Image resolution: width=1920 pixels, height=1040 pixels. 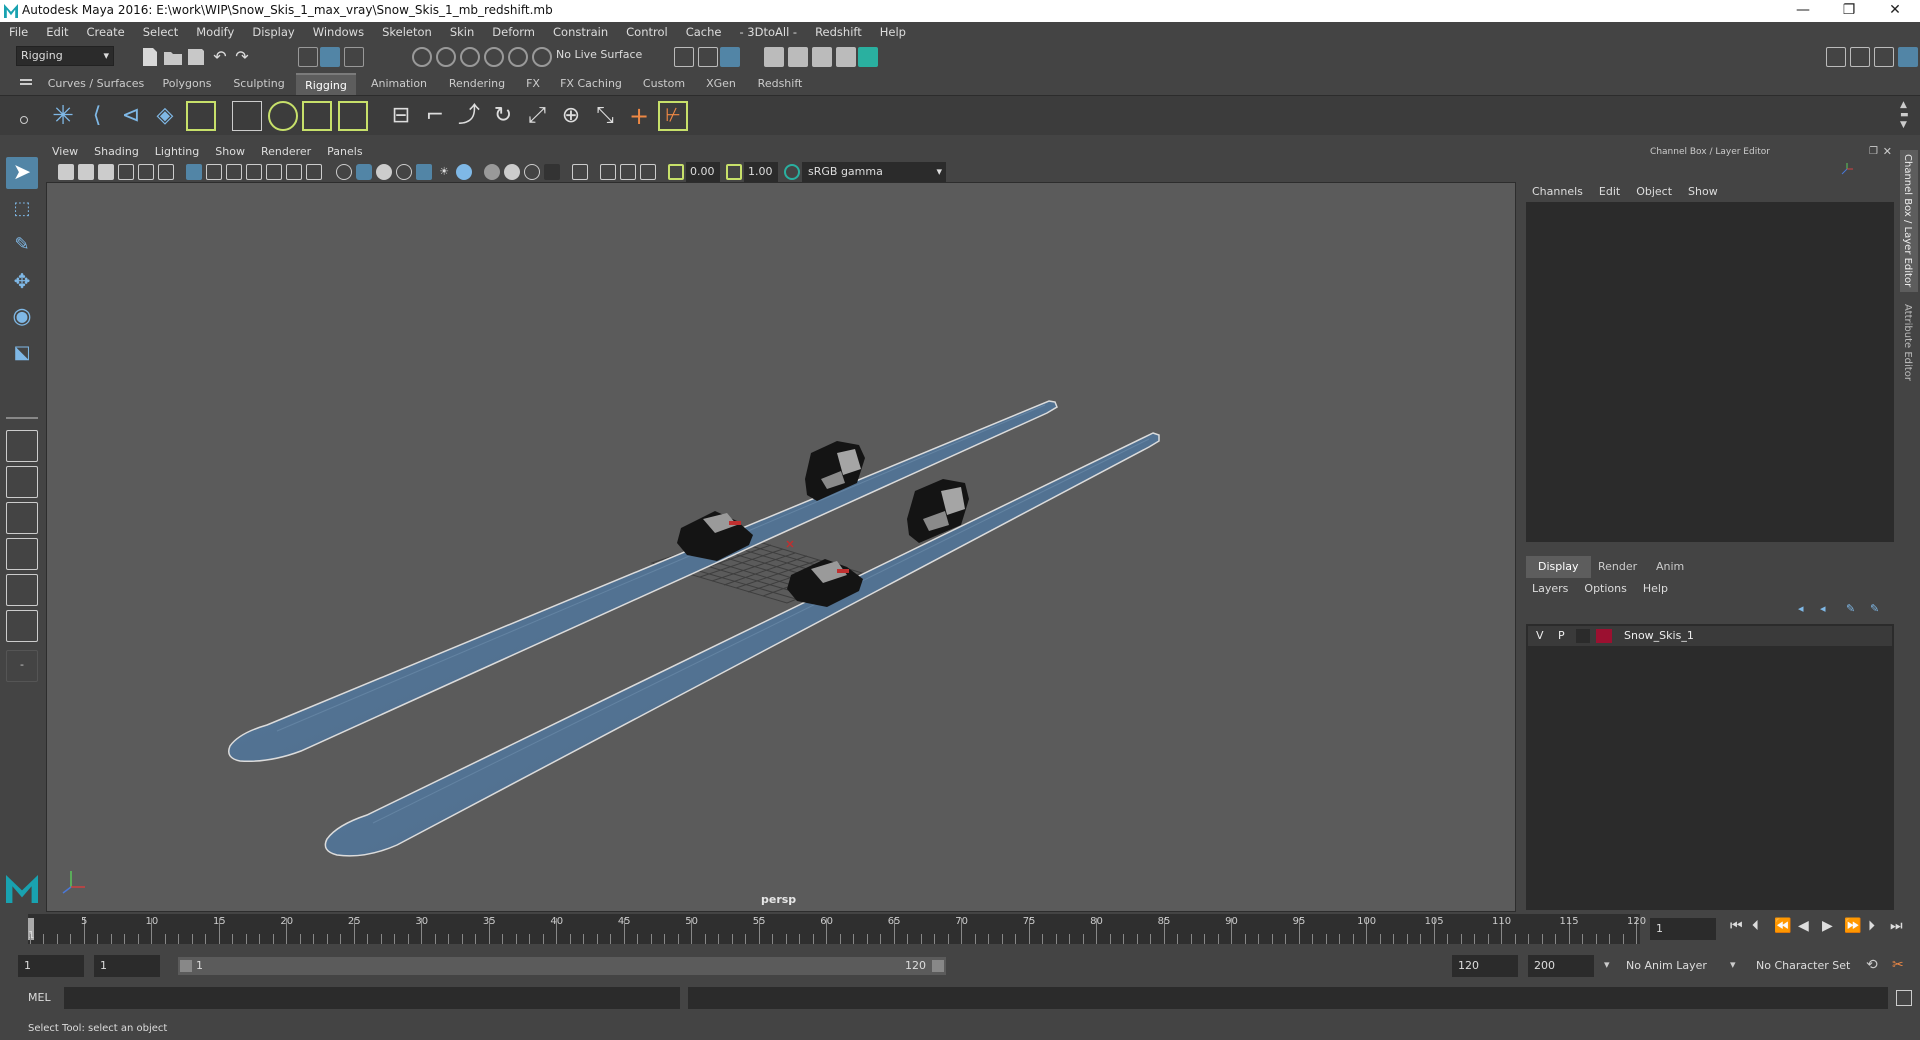 What do you see at coordinates (1896, 926) in the screenshot?
I see `go-to-end-icon: ⏭` at bounding box center [1896, 926].